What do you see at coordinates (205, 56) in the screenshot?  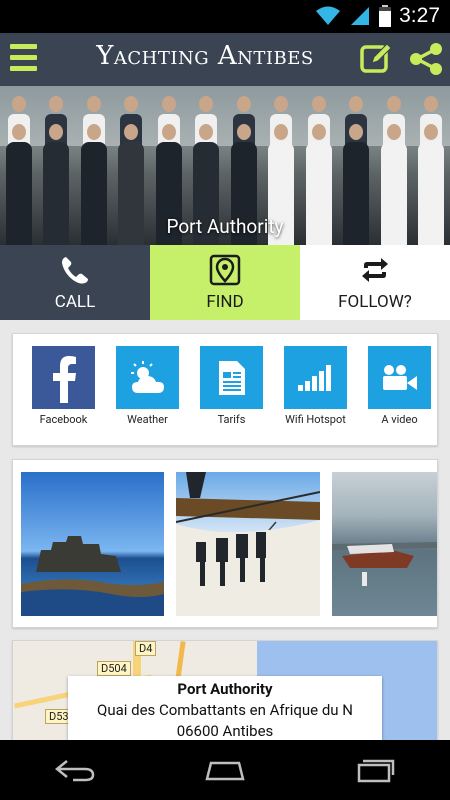 I see `app-title: Yachting Antibes` at bounding box center [205, 56].